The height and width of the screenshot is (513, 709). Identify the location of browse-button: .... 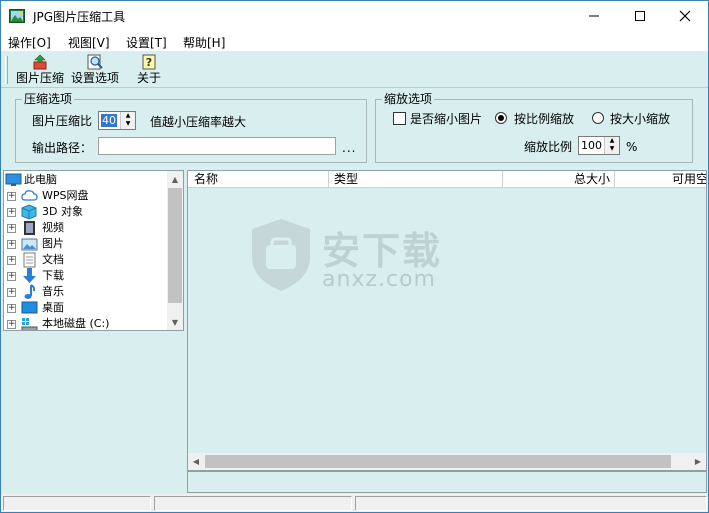
(349, 148).